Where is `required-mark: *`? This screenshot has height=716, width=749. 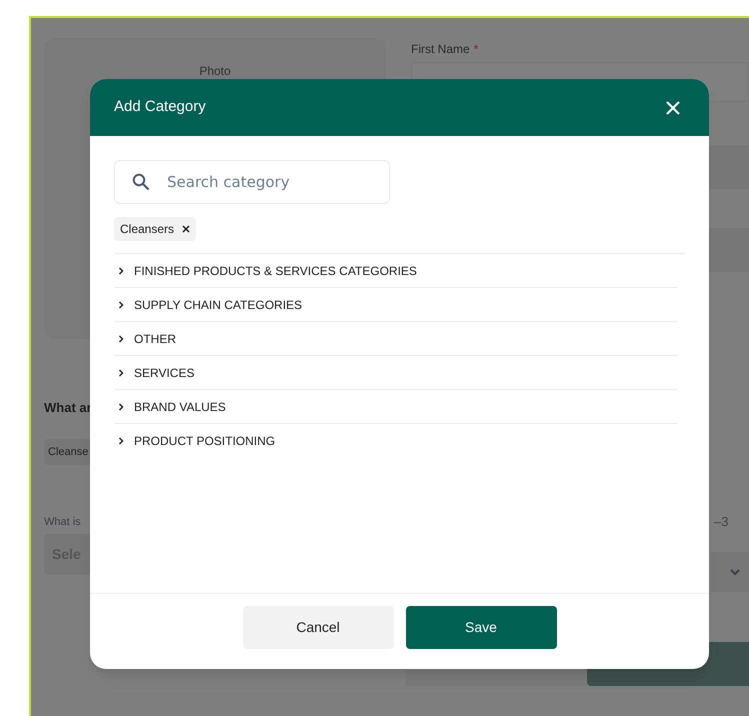 required-mark: * is located at coordinates (476, 49).